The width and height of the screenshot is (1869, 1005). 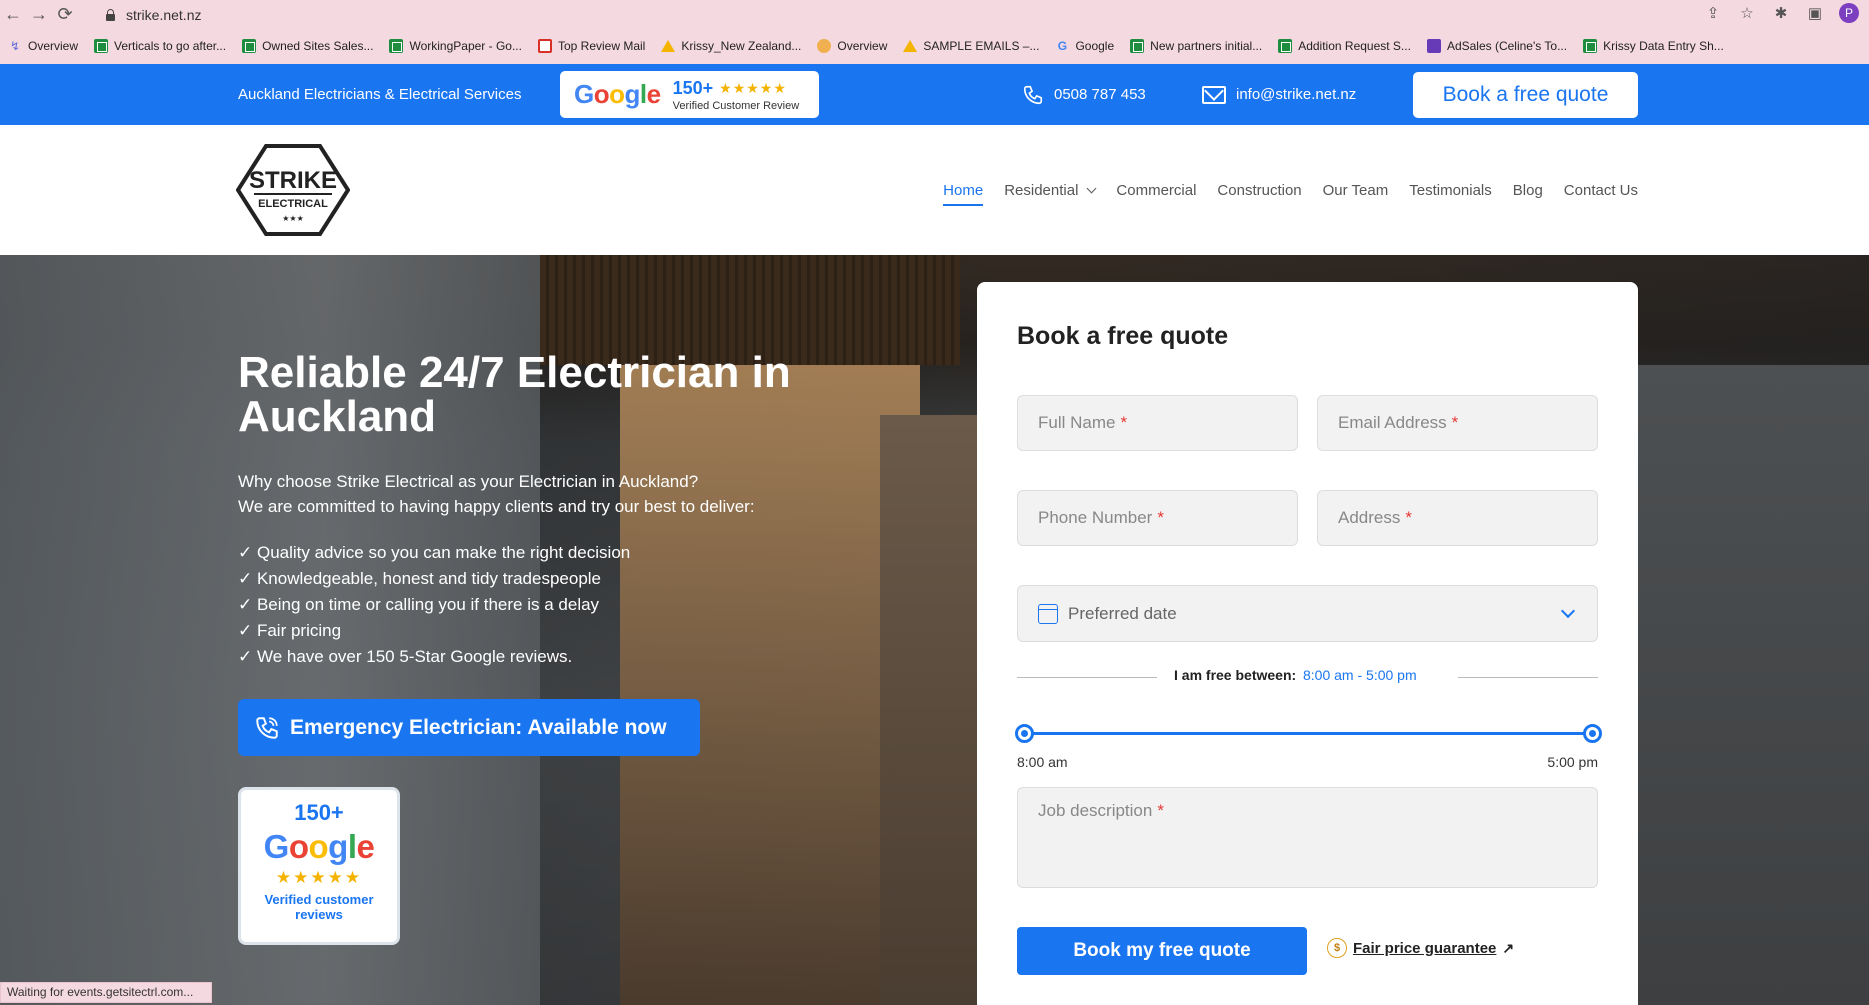 What do you see at coordinates (1420, 948) in the screenshot?
I see `fair-price-guarantee-link: $ Fair price guarantee ↗` at bounding box center [1420, 948].